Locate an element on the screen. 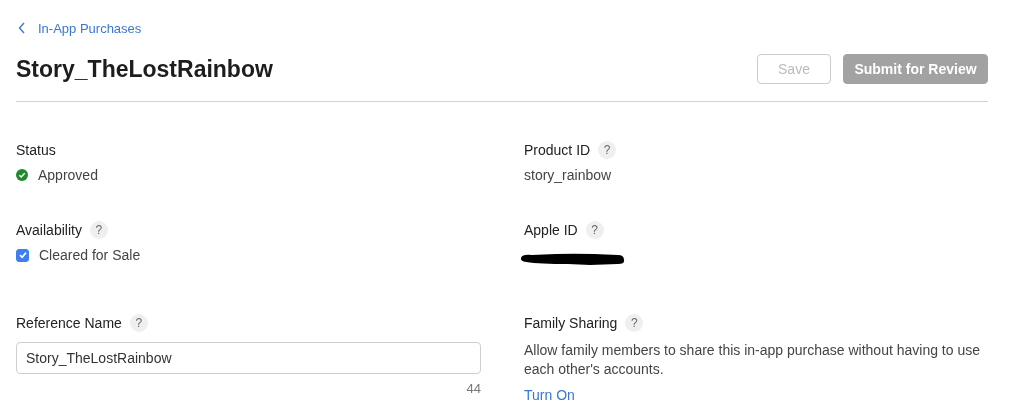 Image resolution: width=1024 pixels, height=417 pixels. page-title: Story_TheLostRainbow is located at coordinates (144, 69).